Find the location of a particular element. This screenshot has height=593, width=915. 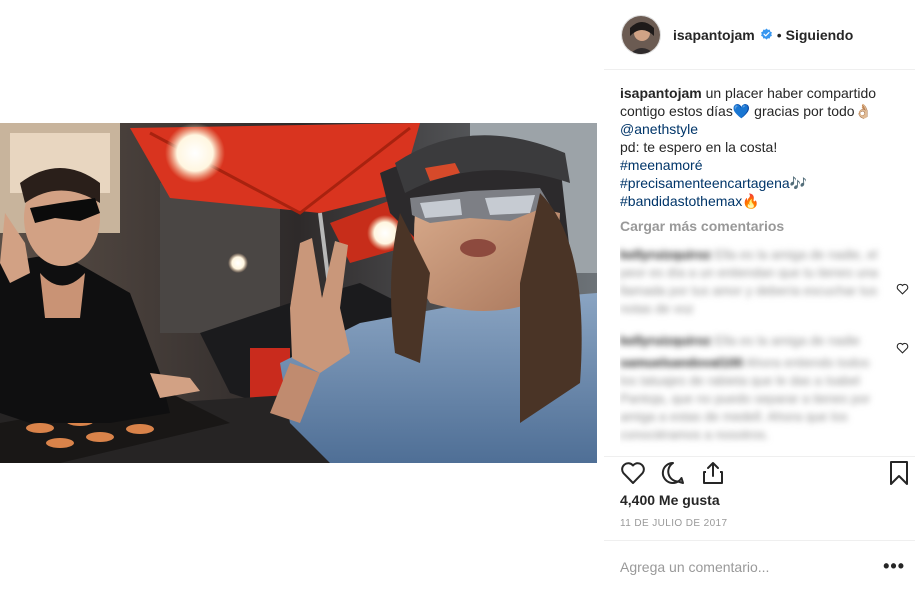

add-comment-bar: ••• is located at coordinates (759, 566).